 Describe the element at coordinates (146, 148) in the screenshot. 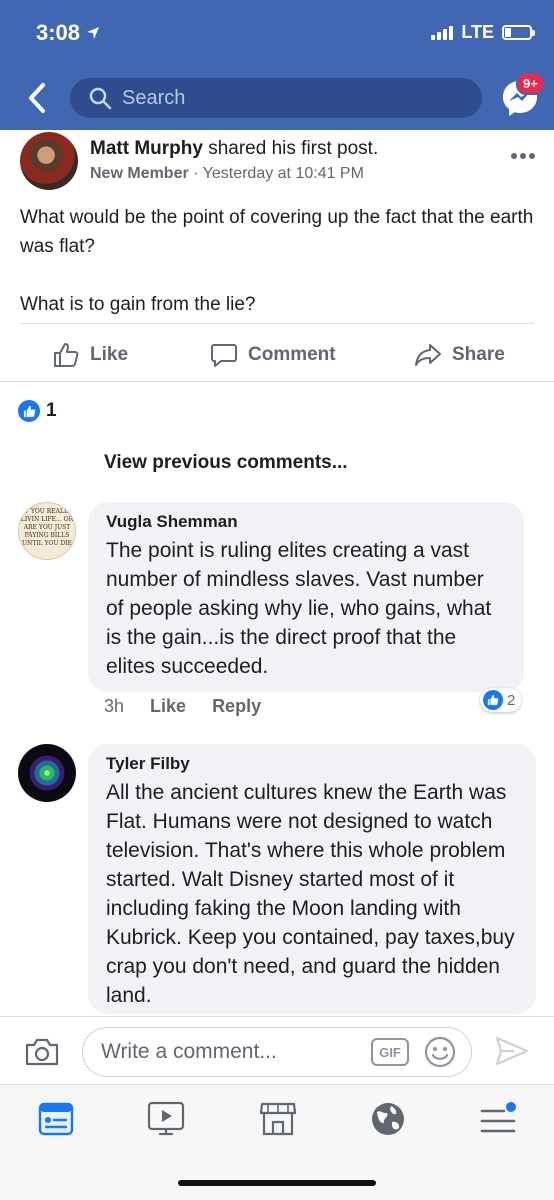

I see `post-author-name: Matt Murphy` at that location.